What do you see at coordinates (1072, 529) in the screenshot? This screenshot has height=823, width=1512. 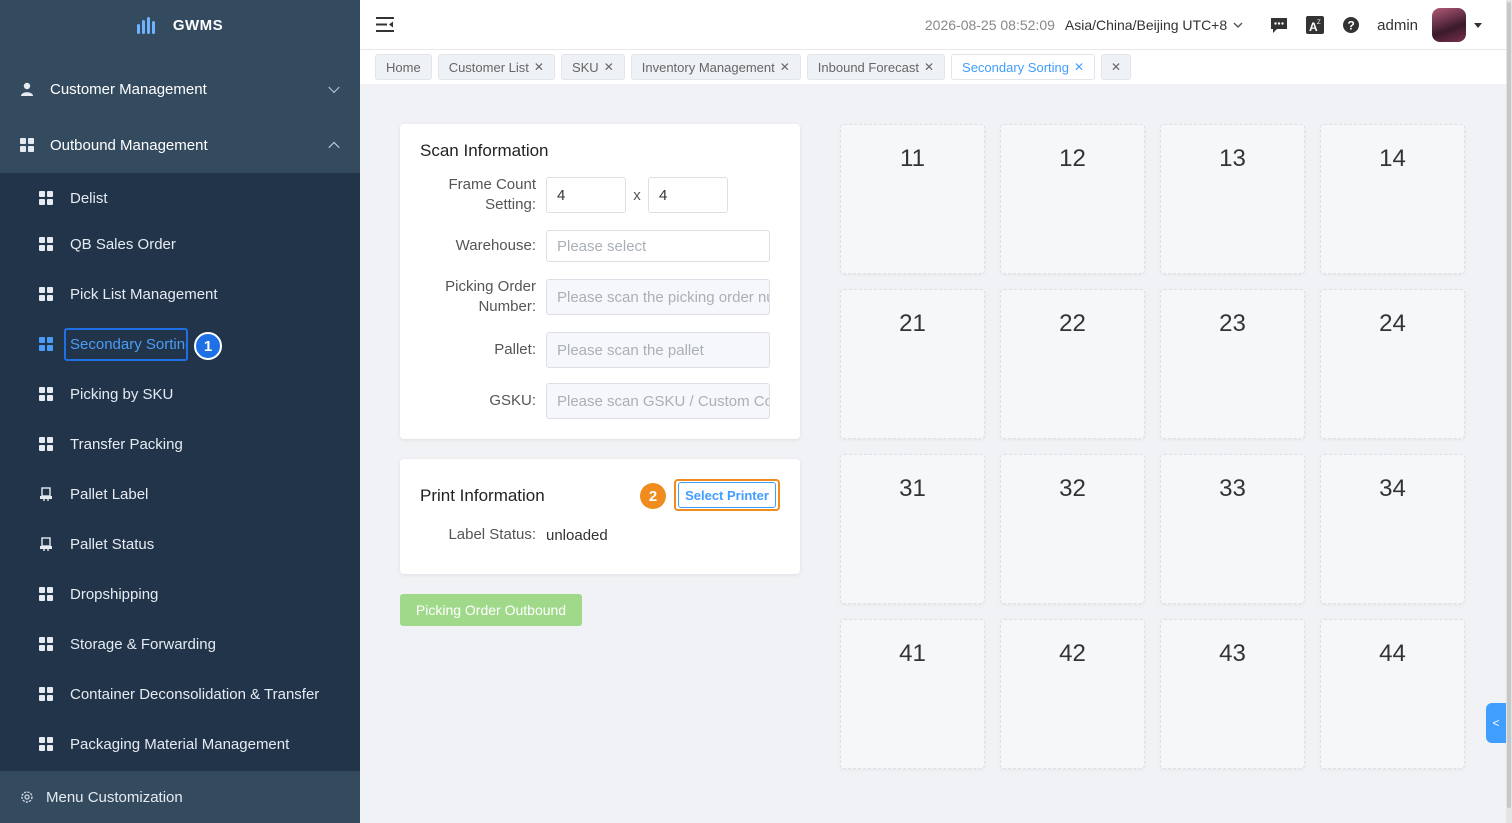 I see `frame-cell: 32` at bounding box center [1072, 529].